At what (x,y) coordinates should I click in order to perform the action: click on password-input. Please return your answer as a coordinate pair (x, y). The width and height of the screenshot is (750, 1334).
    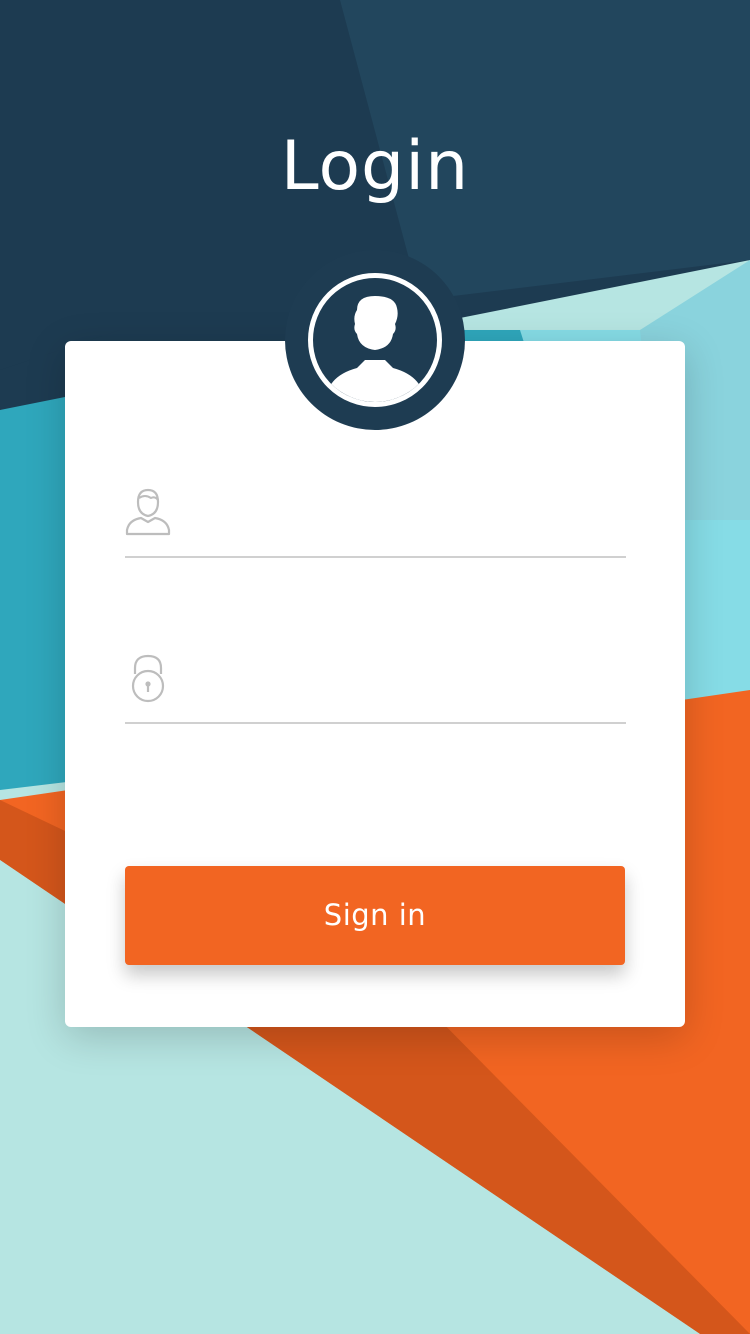
    Looking at the image, I should click on (407, 681).